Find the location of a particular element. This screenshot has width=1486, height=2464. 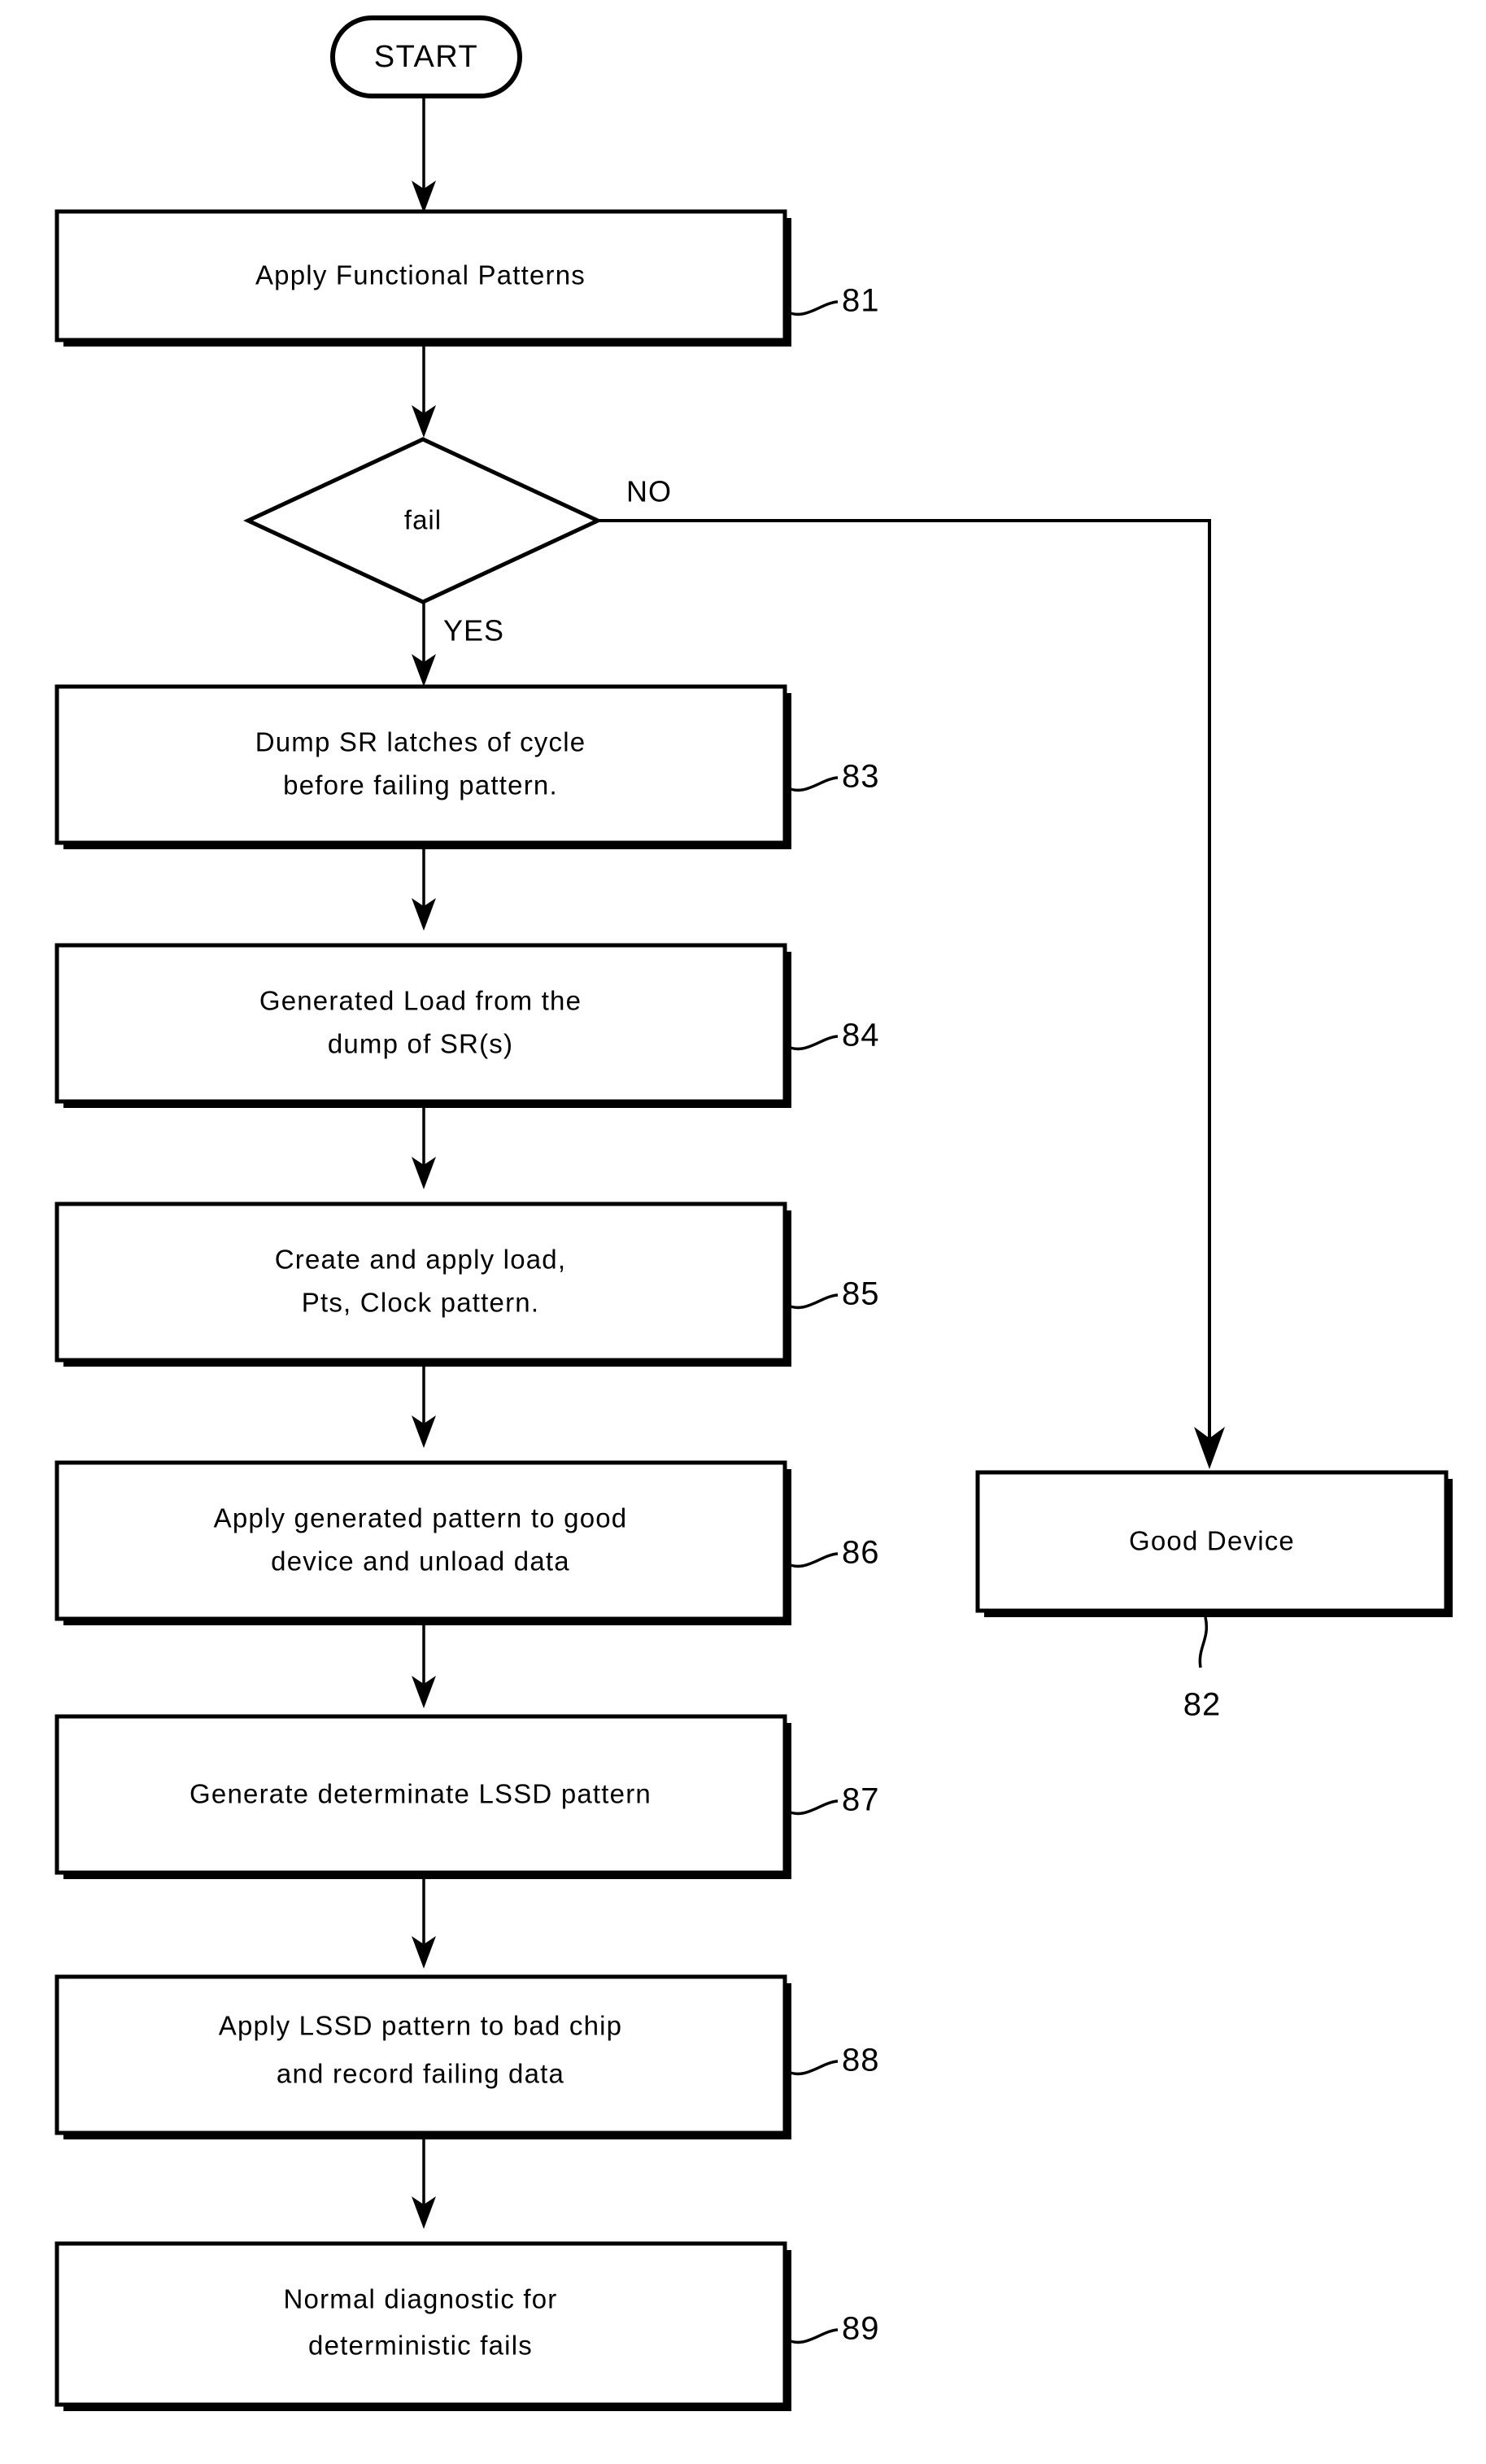

node-88-line-1: and record failing data is located at coordinates (420, 2074).